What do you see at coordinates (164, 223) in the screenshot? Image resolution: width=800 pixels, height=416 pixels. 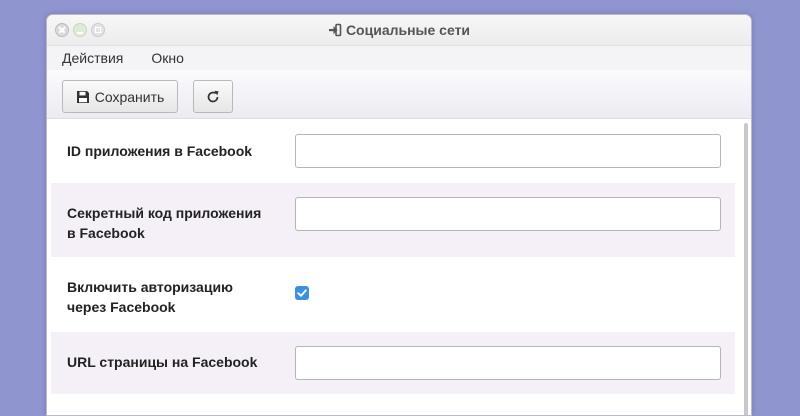 I see `facebook-app-secret-label: Секретный код приложения в Facebook` at bounding box center [164, 223].